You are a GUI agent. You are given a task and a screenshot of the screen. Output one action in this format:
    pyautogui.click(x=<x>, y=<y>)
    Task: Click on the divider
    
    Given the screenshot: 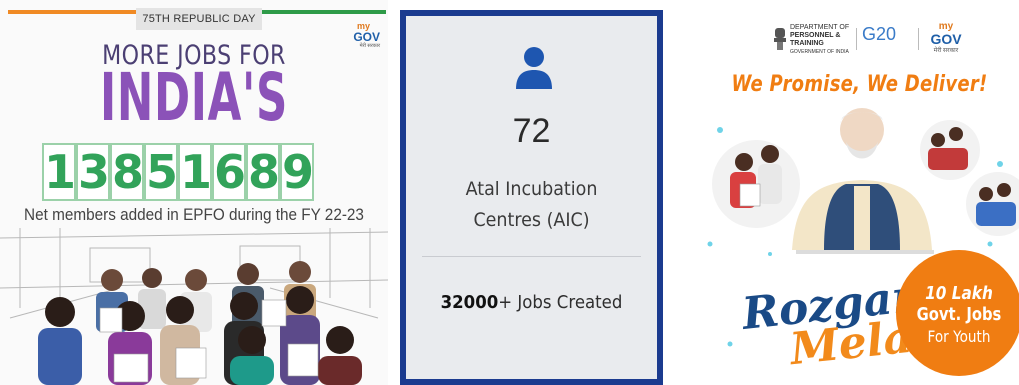 What is the action you would take?
    pyautogui.click(x=531, y=256)
    